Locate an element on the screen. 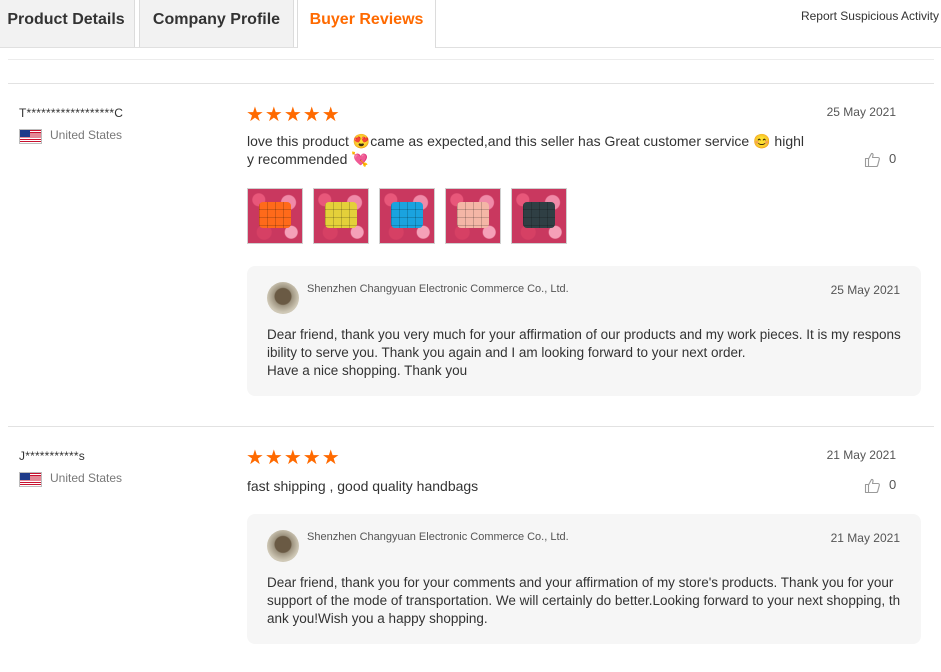 This screenshot has width=941, height=672. tab-buyer-reviews: Buyer Reviews is located at coordinates (366, 24).